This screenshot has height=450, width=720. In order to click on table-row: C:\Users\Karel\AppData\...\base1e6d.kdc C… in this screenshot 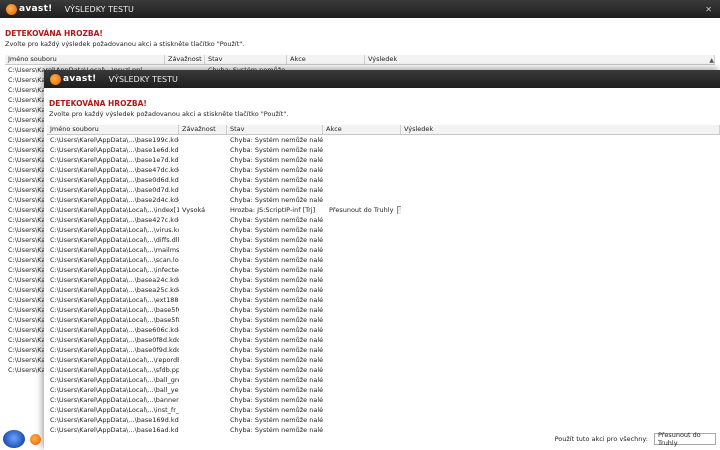, I will do `click(383, 150)`.